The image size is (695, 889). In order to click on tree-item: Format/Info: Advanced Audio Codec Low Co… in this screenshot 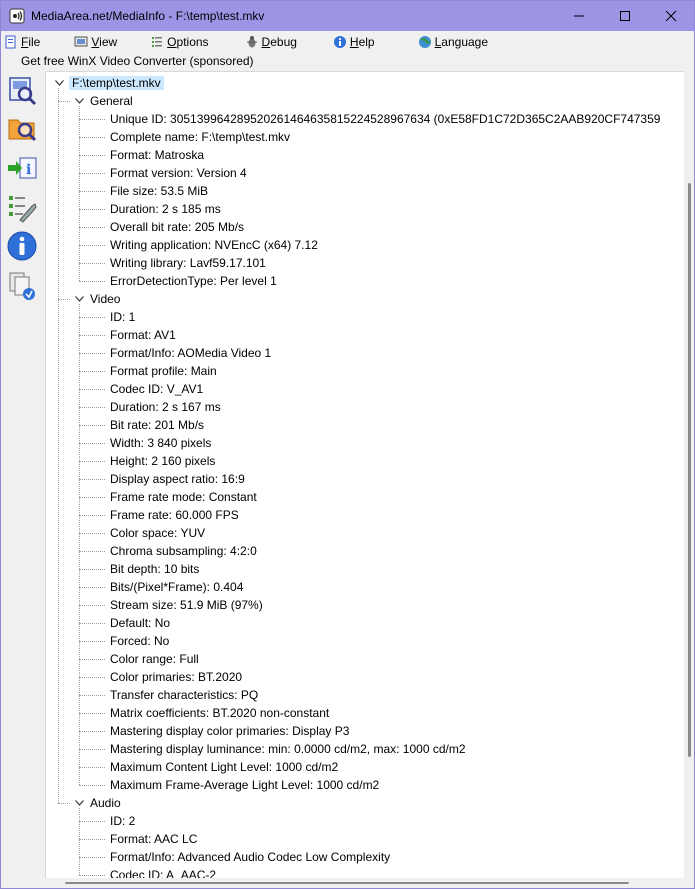, I will do `click(250, 857)`.